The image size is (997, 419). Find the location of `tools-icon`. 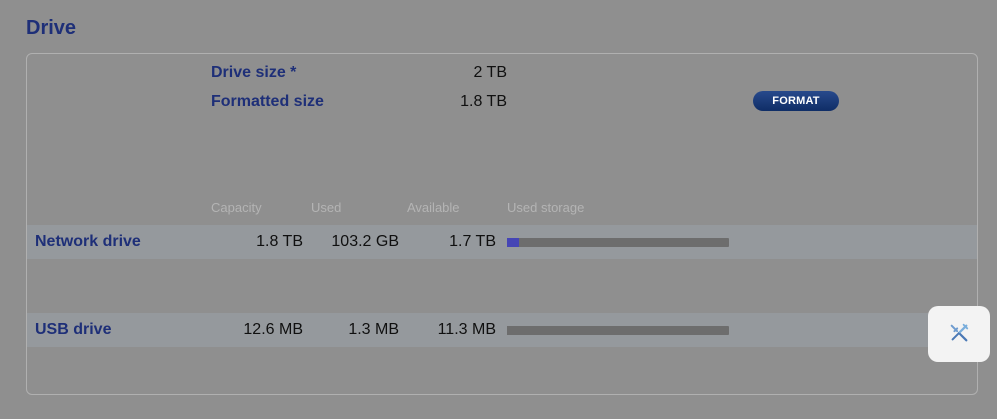

tools-icon is located at coordinates (959, 332).